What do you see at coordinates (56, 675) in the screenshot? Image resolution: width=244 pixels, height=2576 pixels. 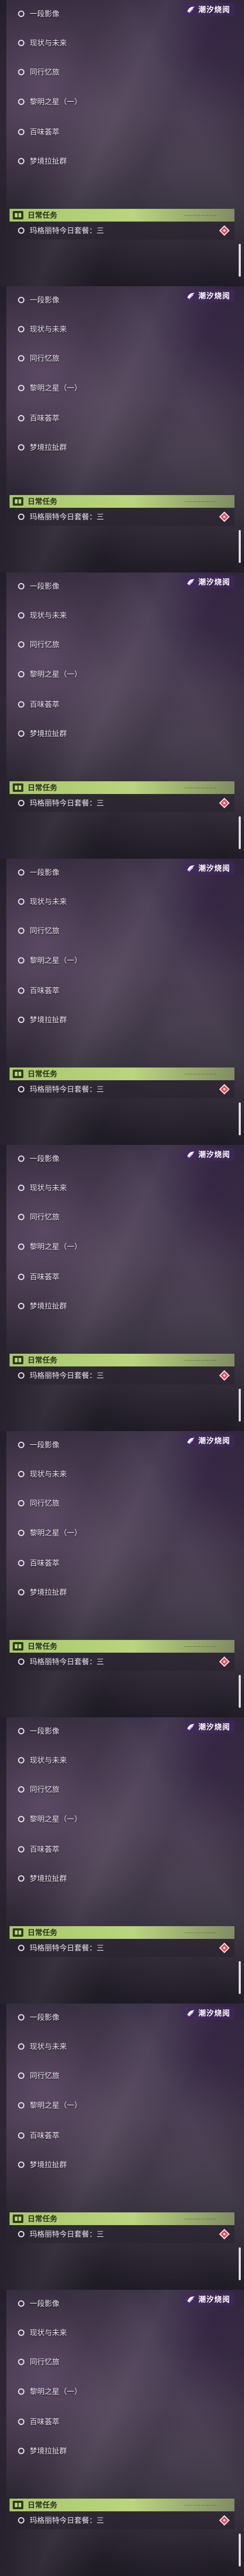 I see `quest-item-label: 黎明之星（一）` at bounding box center [56, 675].